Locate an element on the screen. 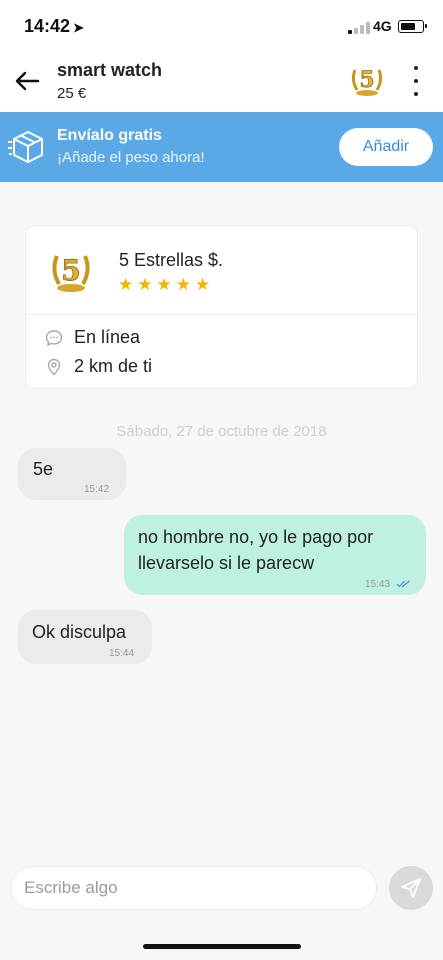  send-icon is located at coordinates (411, 888).